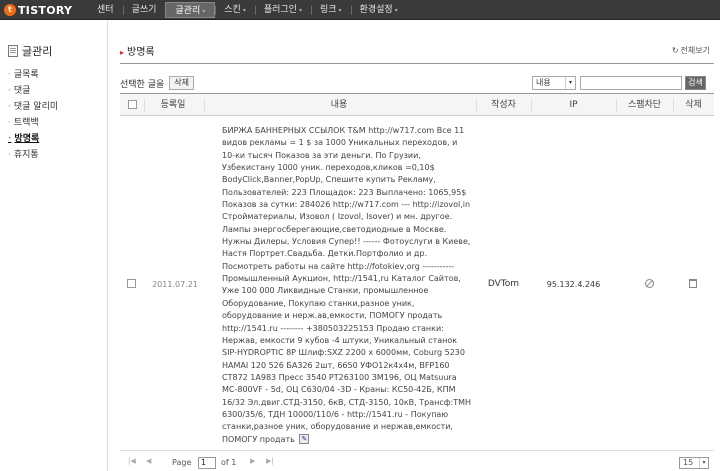  I want to click on sidebar-item-comment-notifier: 댓글 알리미, so click(33, 107).